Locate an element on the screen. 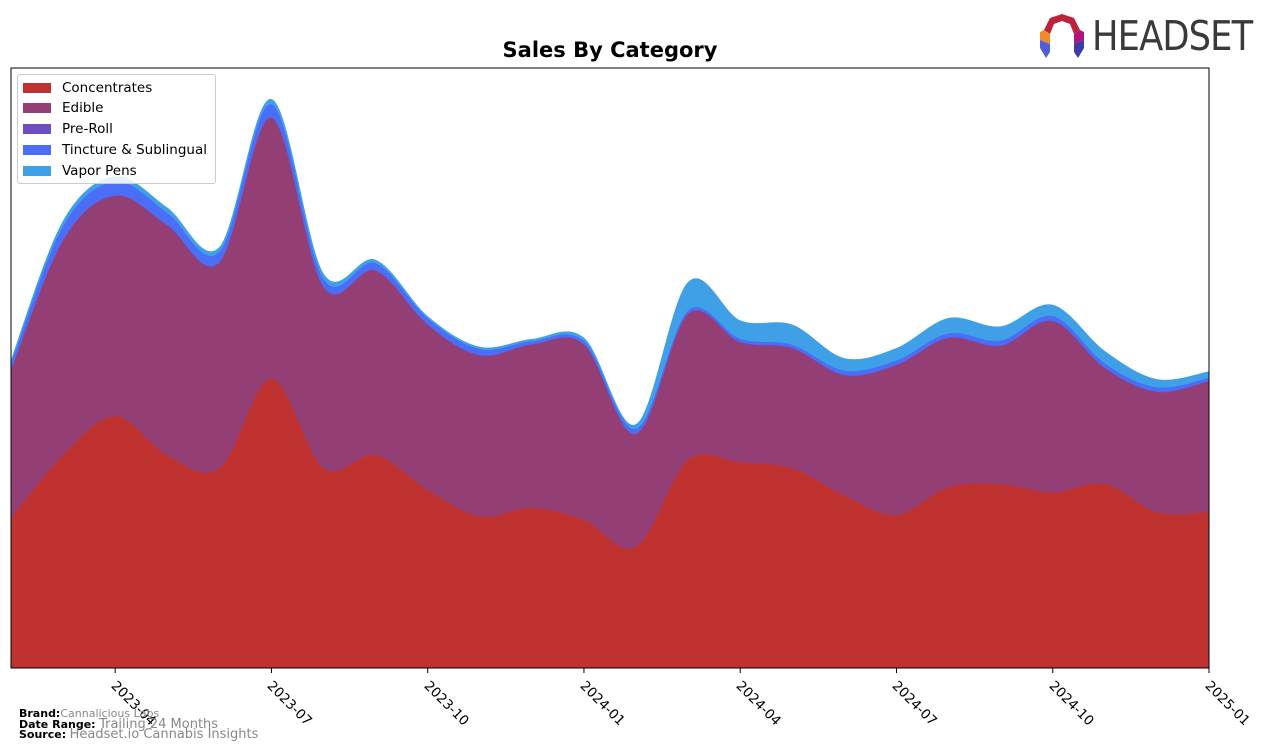 This screenshot has width=1276, height=748. legend-label: Pre-Roll is located at coordinates (87, 129).